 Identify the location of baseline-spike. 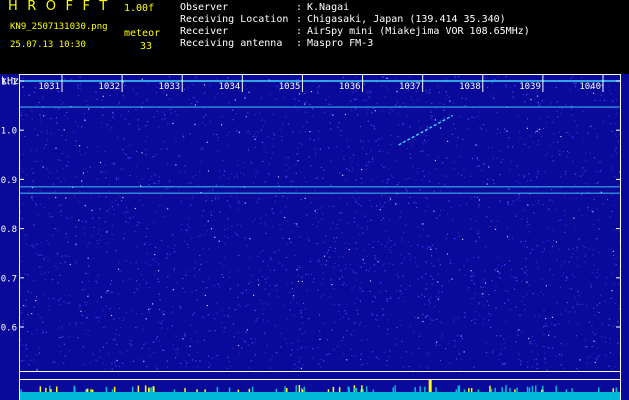
(361, 390).